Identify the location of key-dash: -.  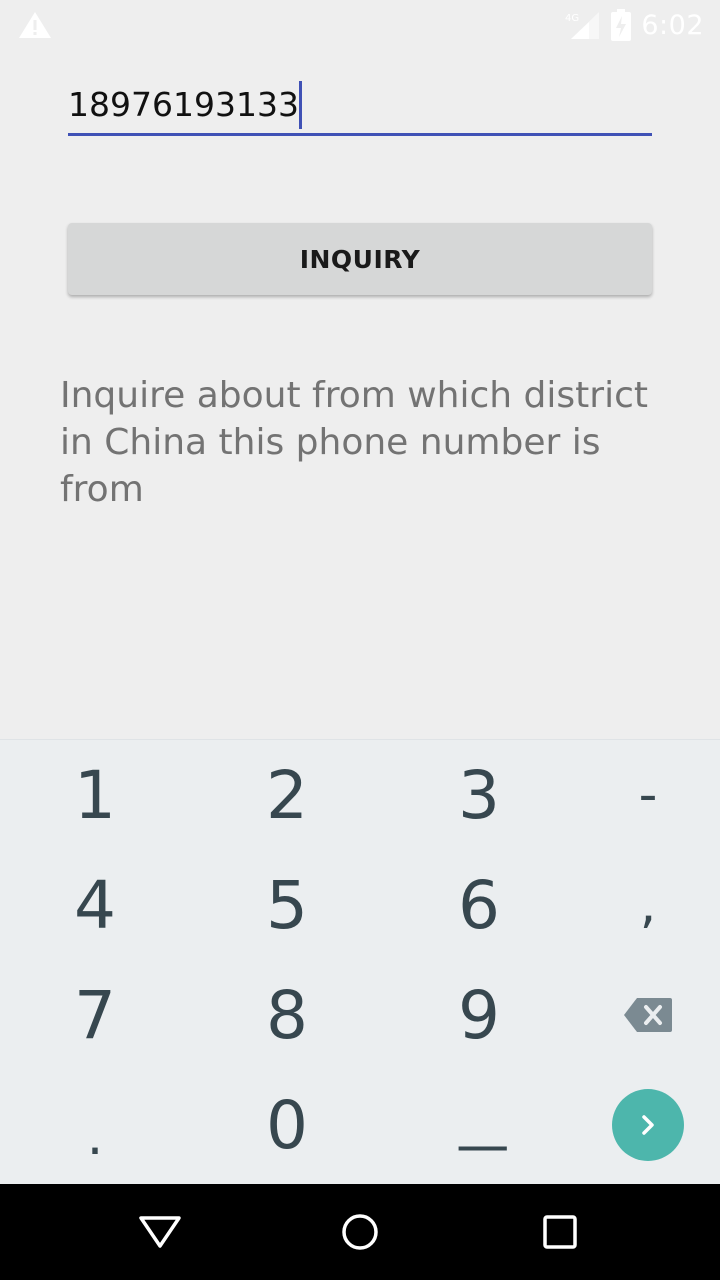
(639, 795).